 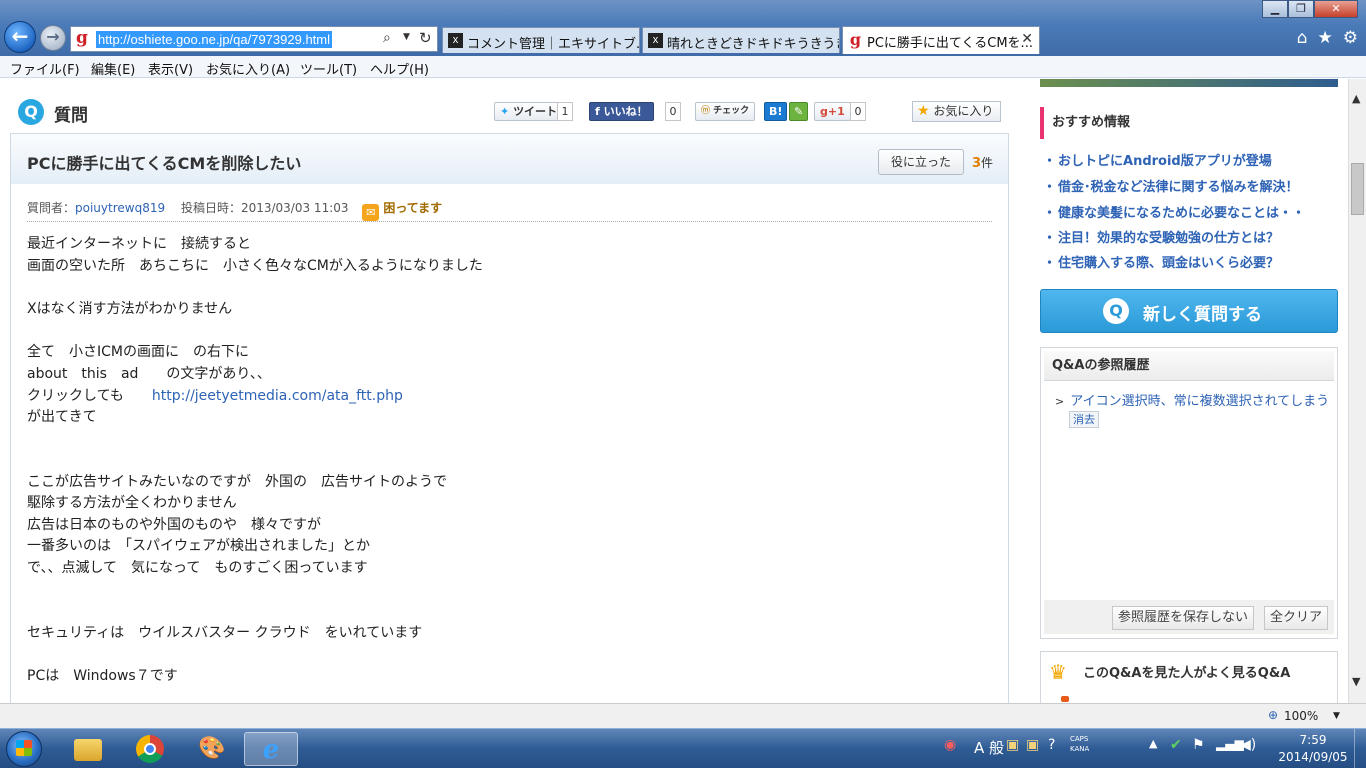 I want to click on facebook-icon: f, so click(x=597, y=111).